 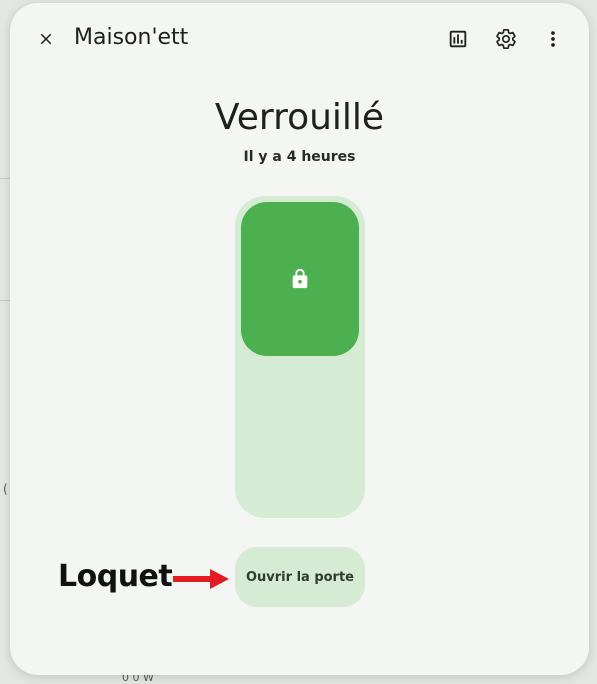 I want to click on annotation-label: Loquet, so click(x=115, y=576).